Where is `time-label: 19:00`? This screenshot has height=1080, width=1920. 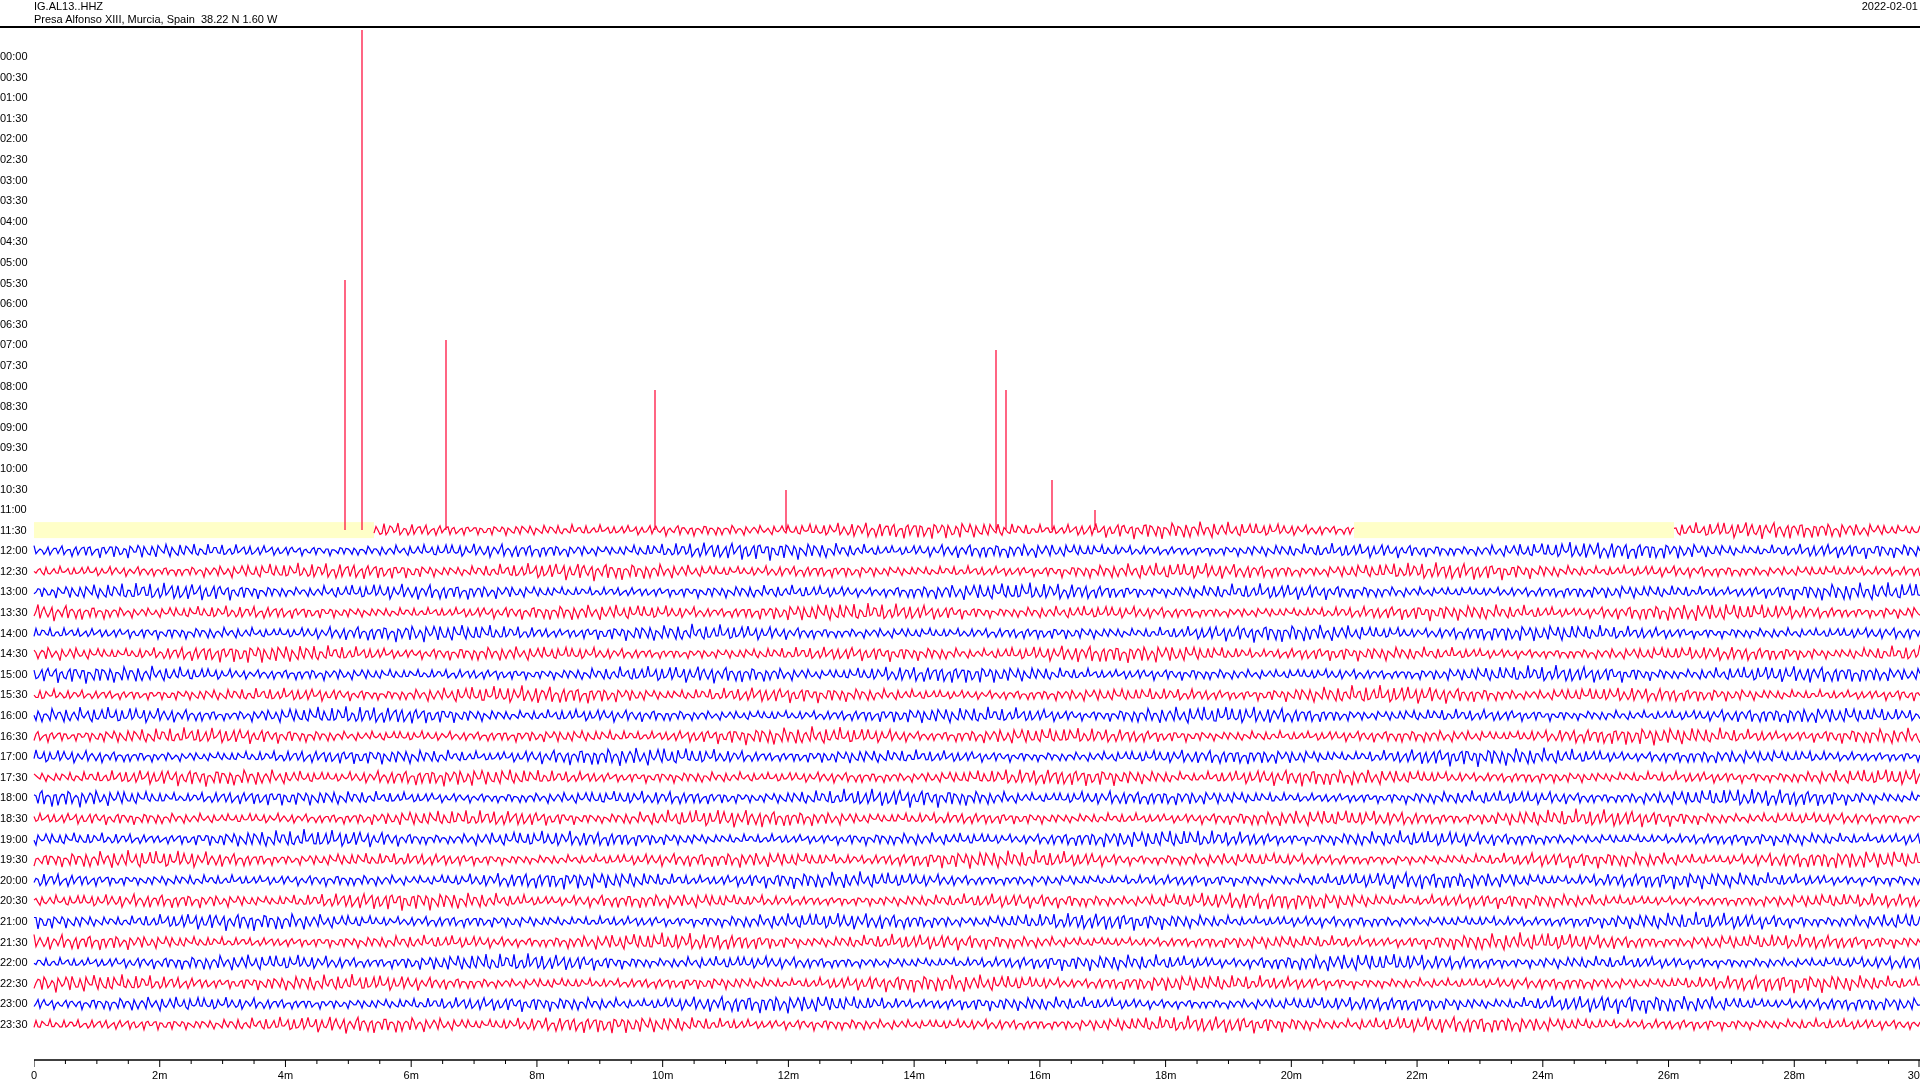 time-label: 19:00 is located at coordinates (14, 839).